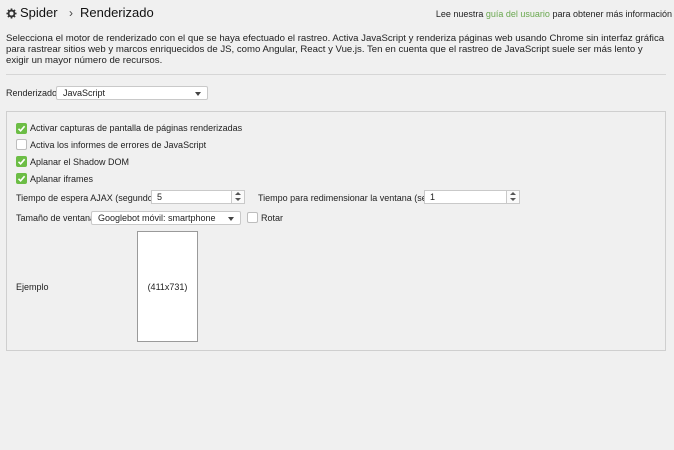  I want to click on help-suffix: para obtener más información, so click(612, 14).